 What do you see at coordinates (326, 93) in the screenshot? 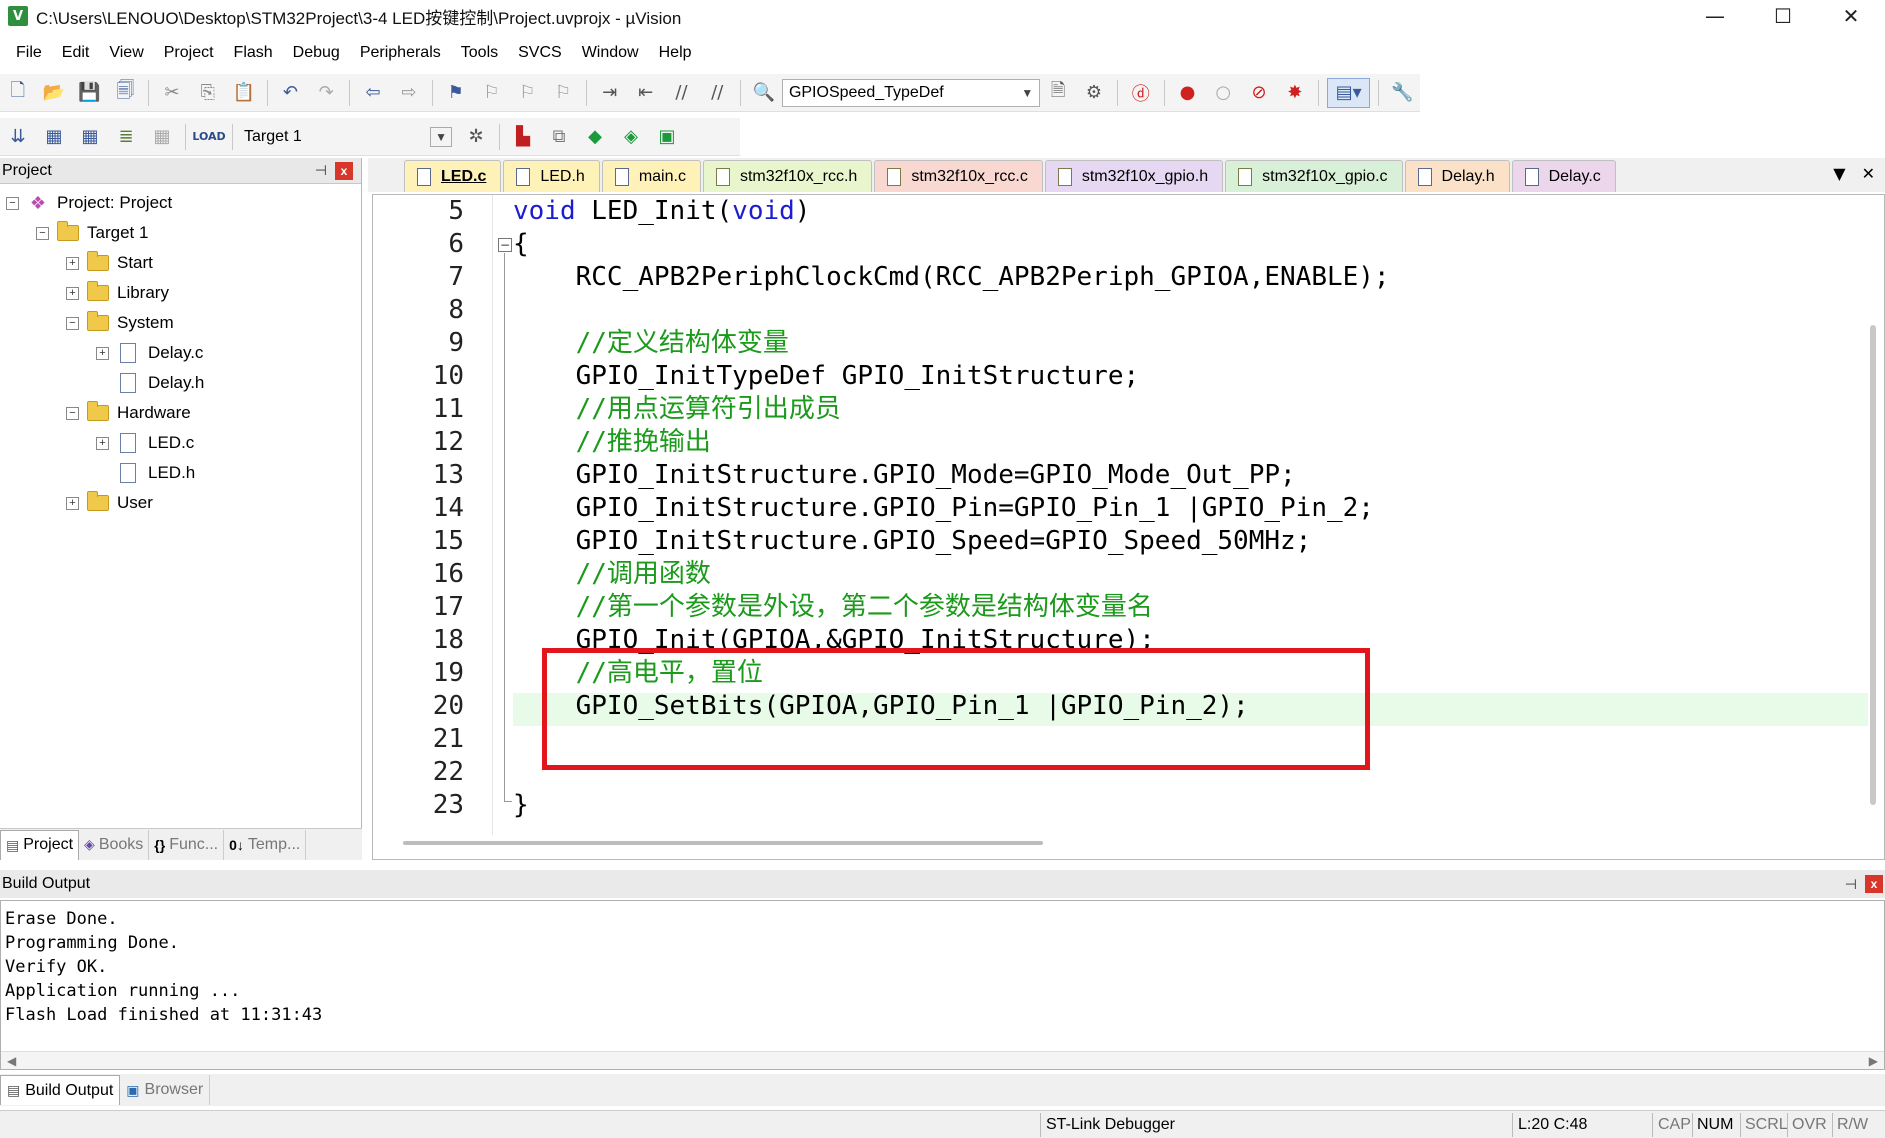
I see `redo-icon: ↷` at bounding box center [326, 93].